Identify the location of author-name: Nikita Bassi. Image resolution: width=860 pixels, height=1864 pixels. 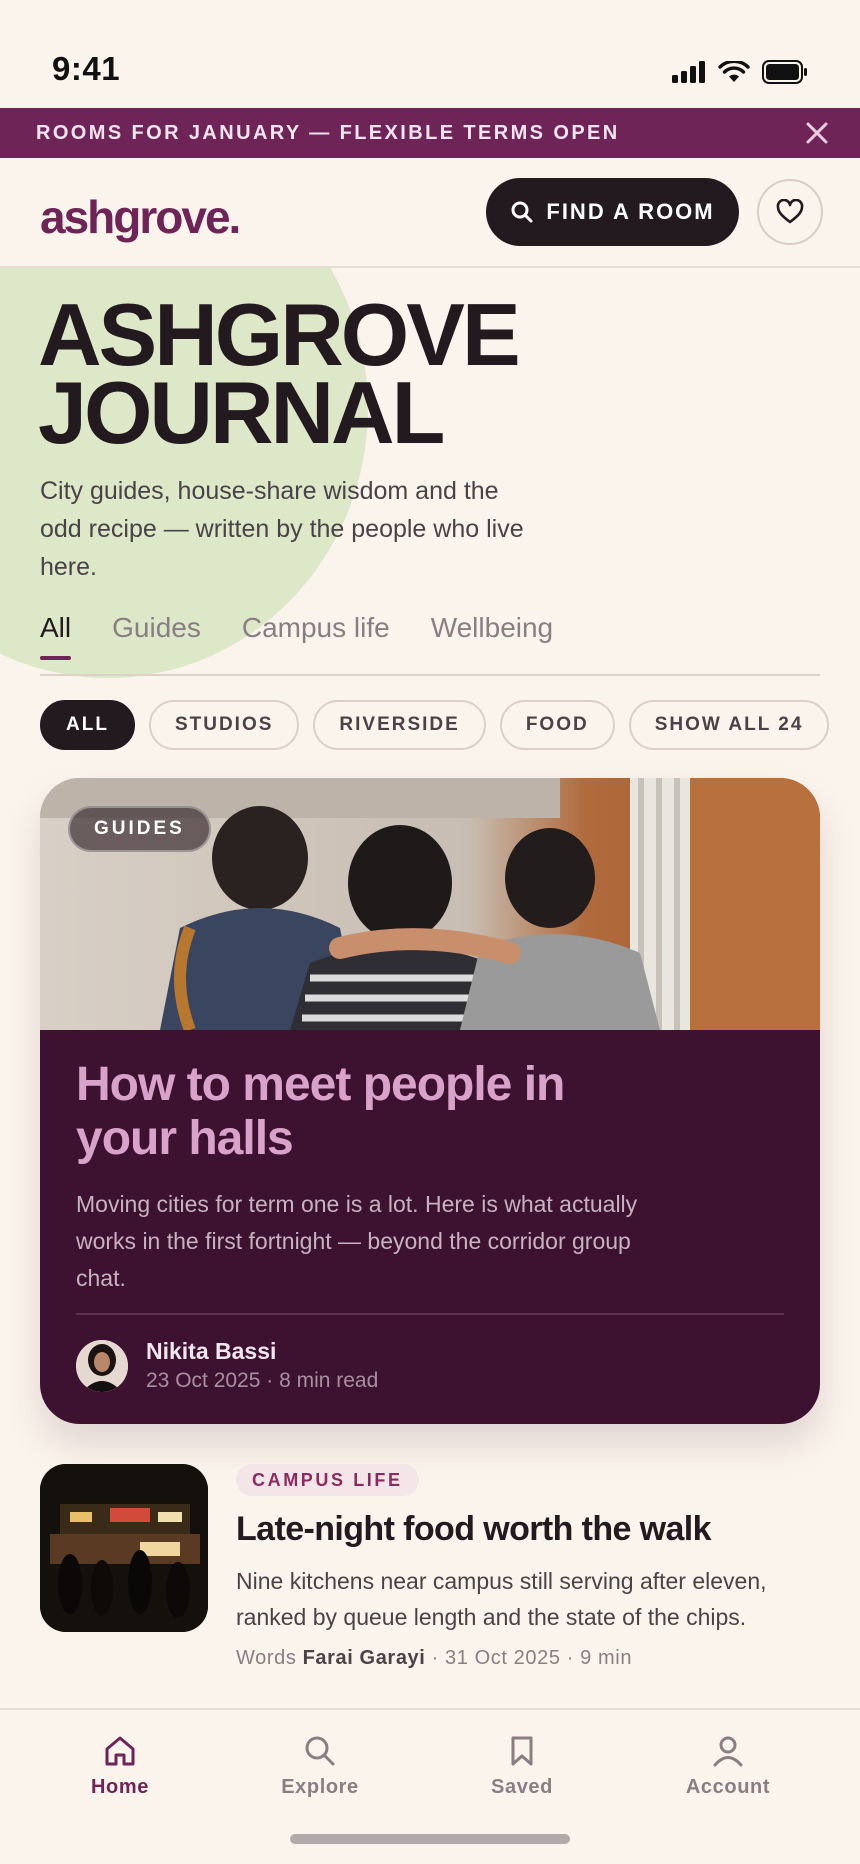
(211, 1351).